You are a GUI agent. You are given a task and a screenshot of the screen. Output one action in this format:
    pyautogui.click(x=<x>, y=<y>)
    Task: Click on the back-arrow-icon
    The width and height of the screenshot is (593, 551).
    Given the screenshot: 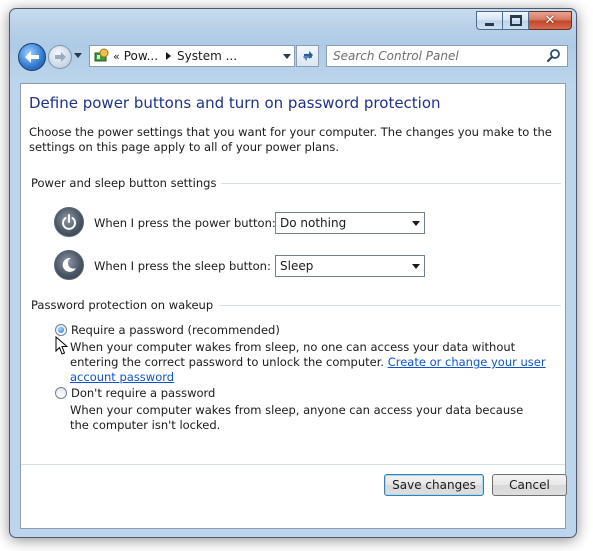 What is the action you would take?
    pyautogui.click(x=32, y=57)
    